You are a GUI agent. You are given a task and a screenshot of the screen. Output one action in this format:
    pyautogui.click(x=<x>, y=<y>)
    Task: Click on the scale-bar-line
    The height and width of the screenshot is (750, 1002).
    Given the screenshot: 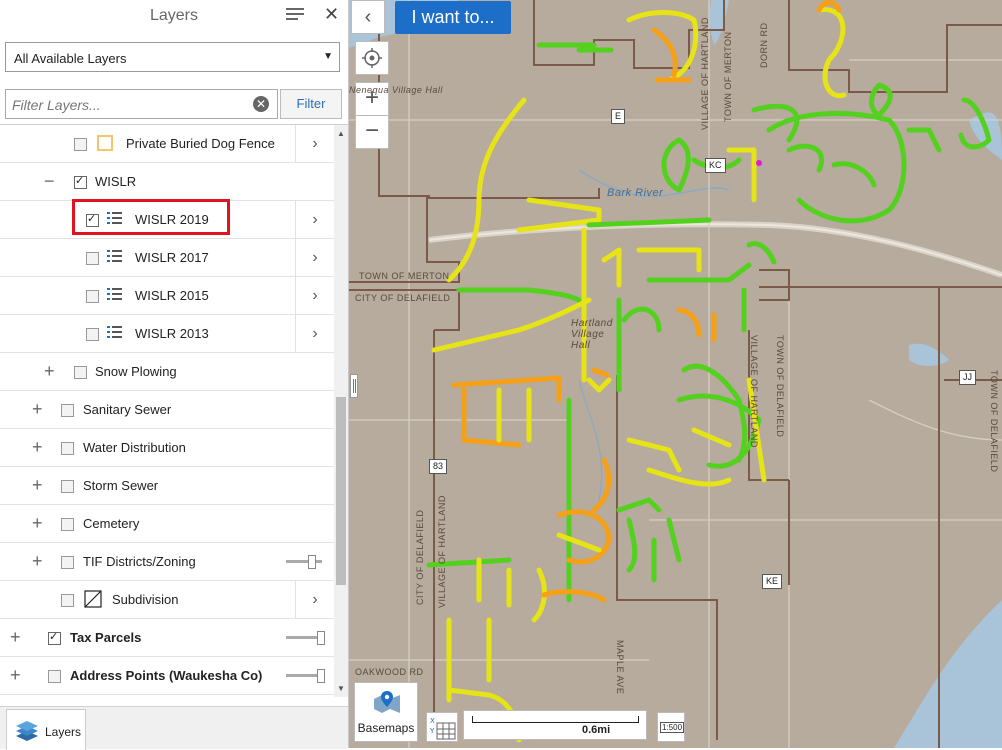 What is the action you would take?
    pyautogui.click(x=555, y=719)
    